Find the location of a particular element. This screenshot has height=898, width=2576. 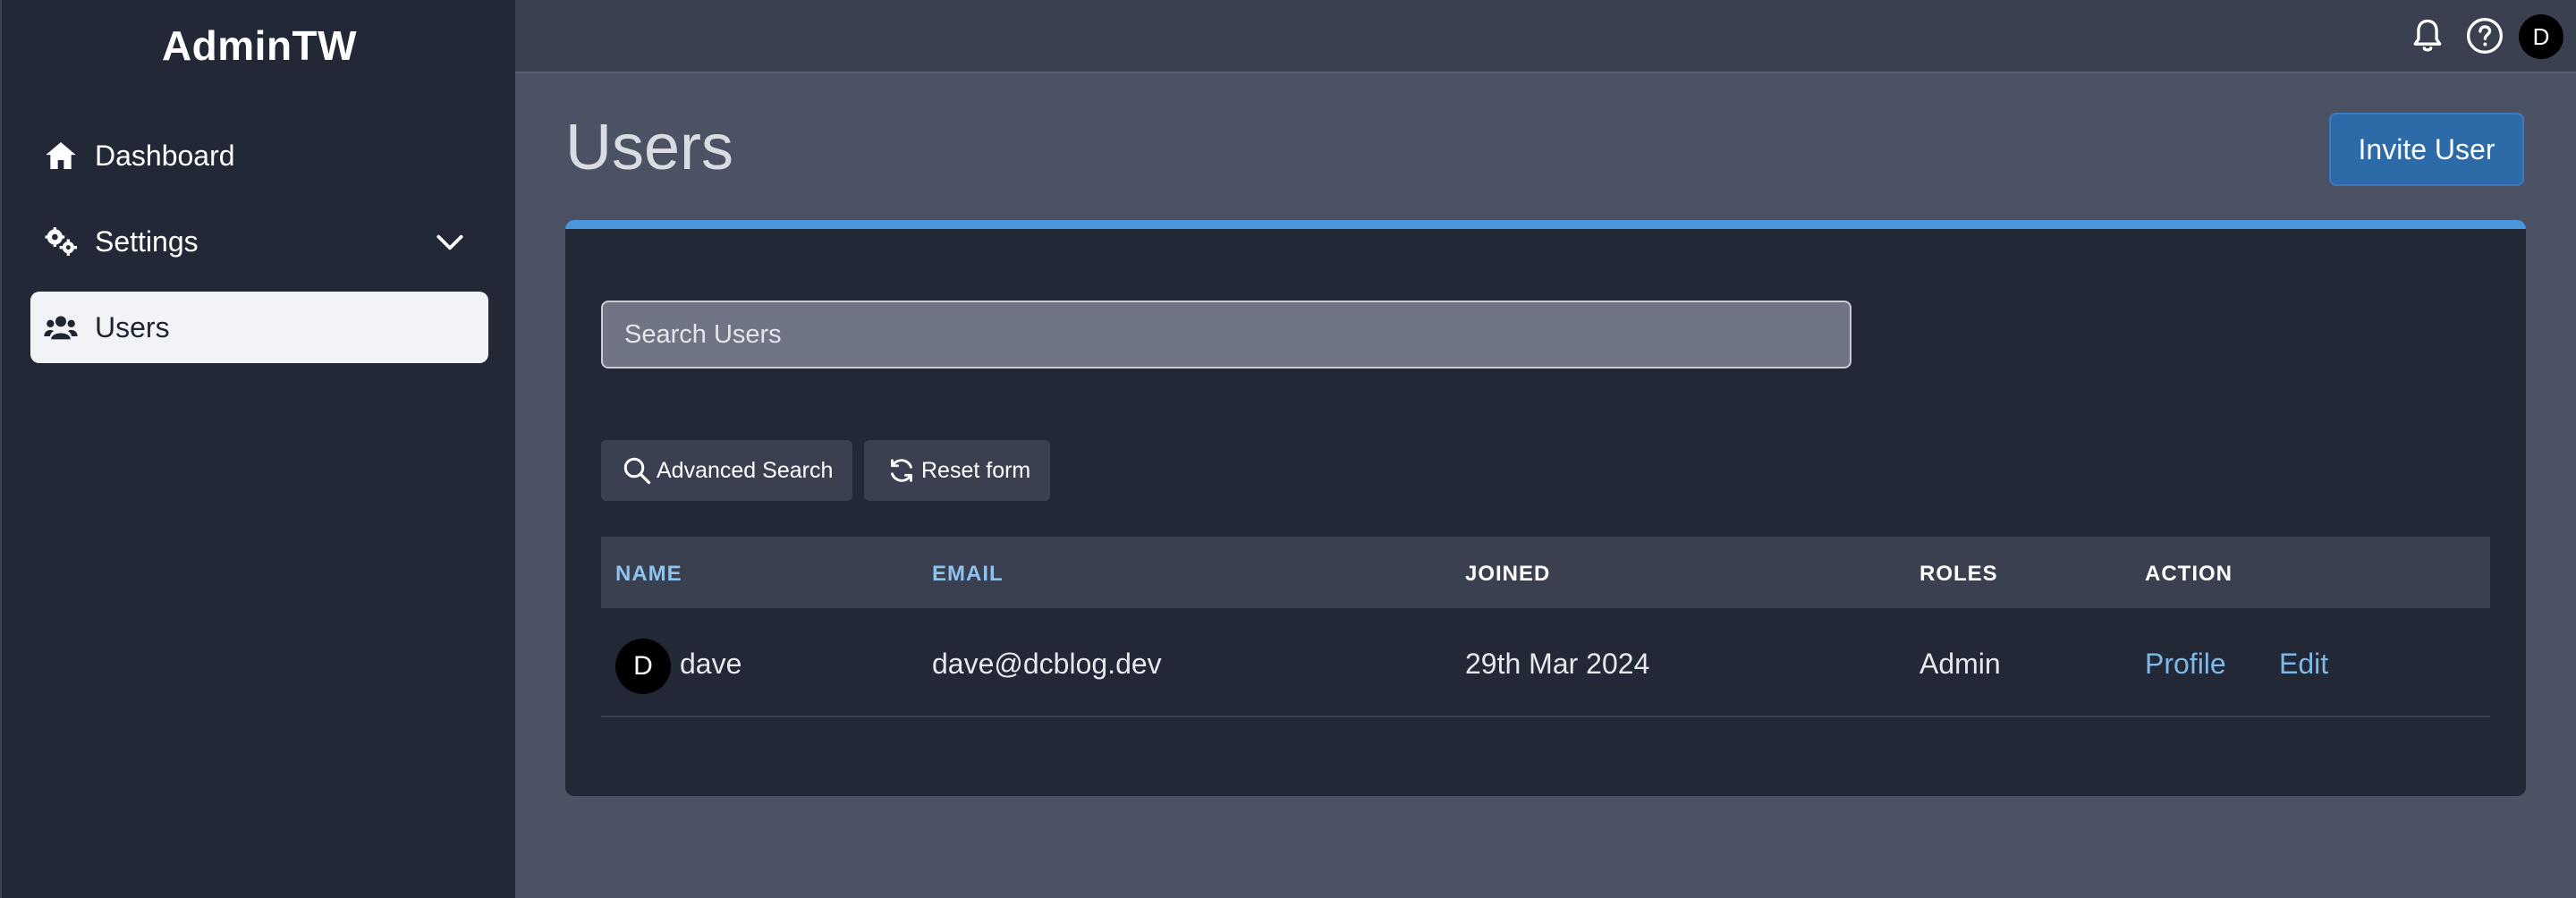

advanced-search-label: Advanced Search is located at coordinates (745, 470).